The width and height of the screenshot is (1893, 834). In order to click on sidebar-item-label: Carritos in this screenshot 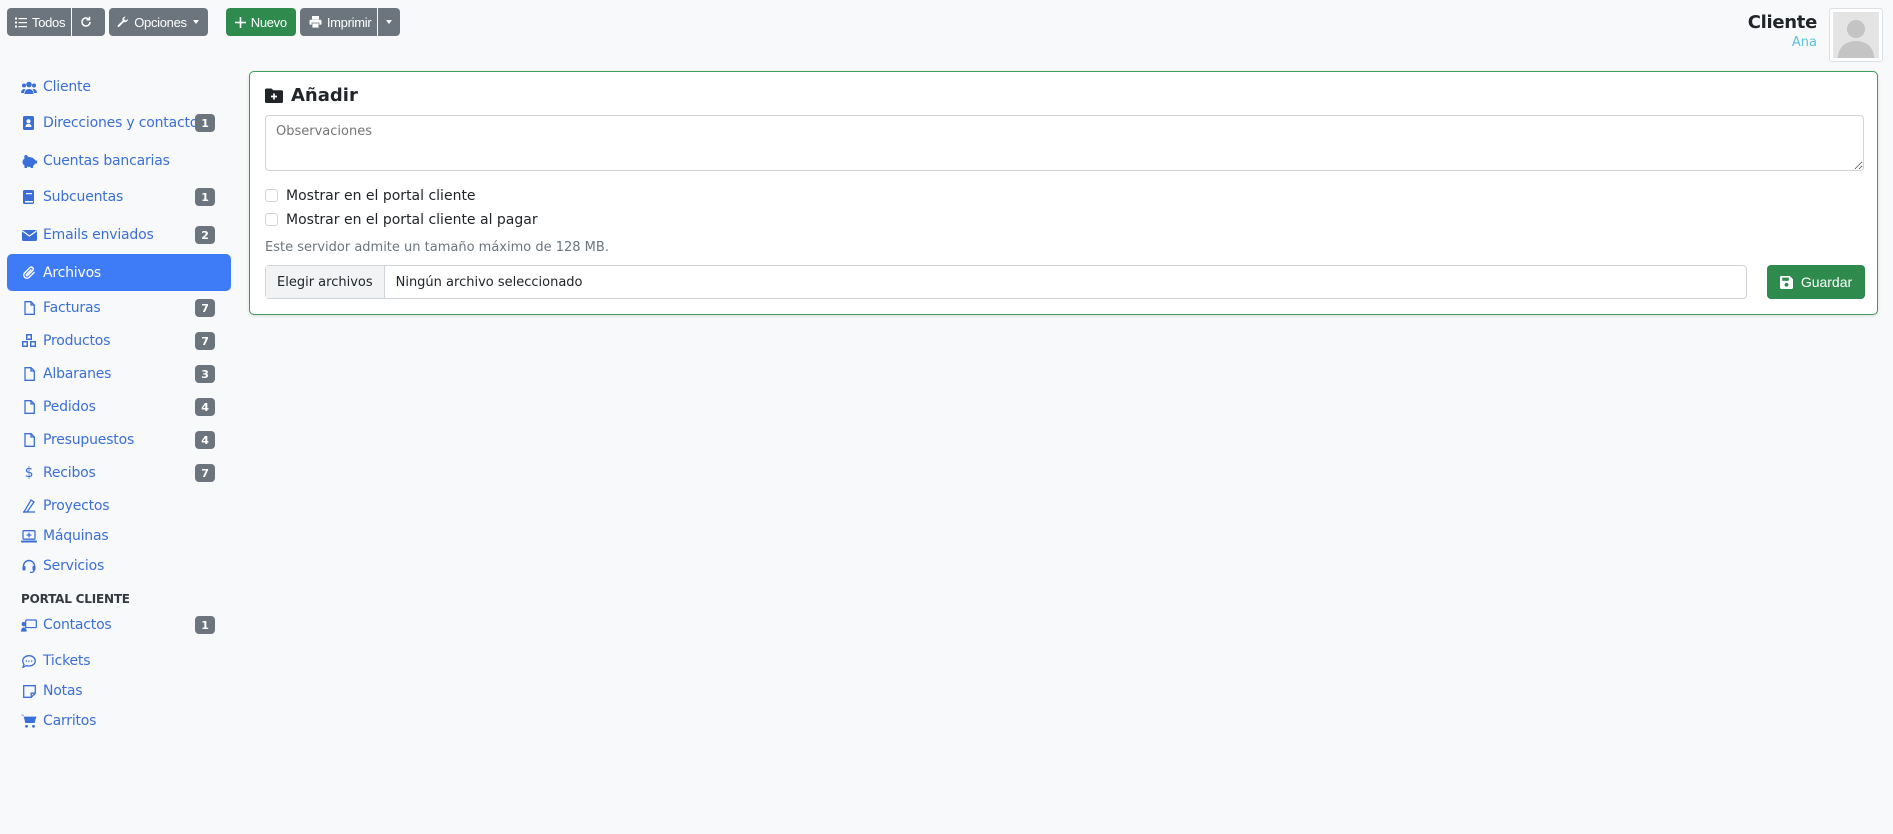, I will do `click(70, 721)`.